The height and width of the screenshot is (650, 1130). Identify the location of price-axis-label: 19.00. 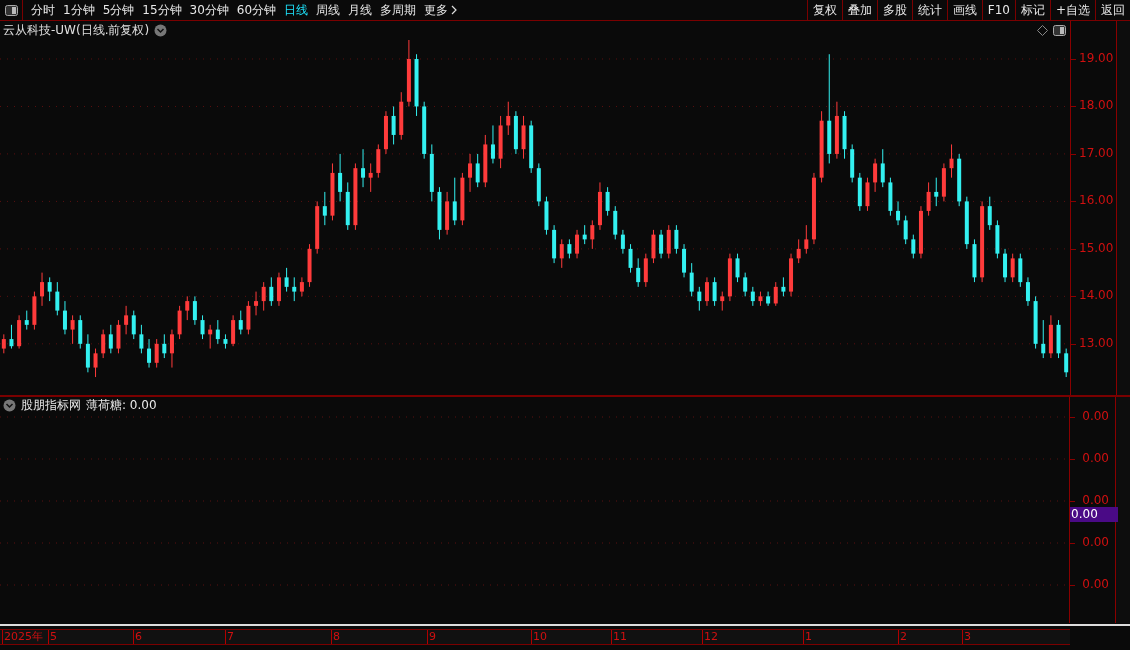
(1096, 57).